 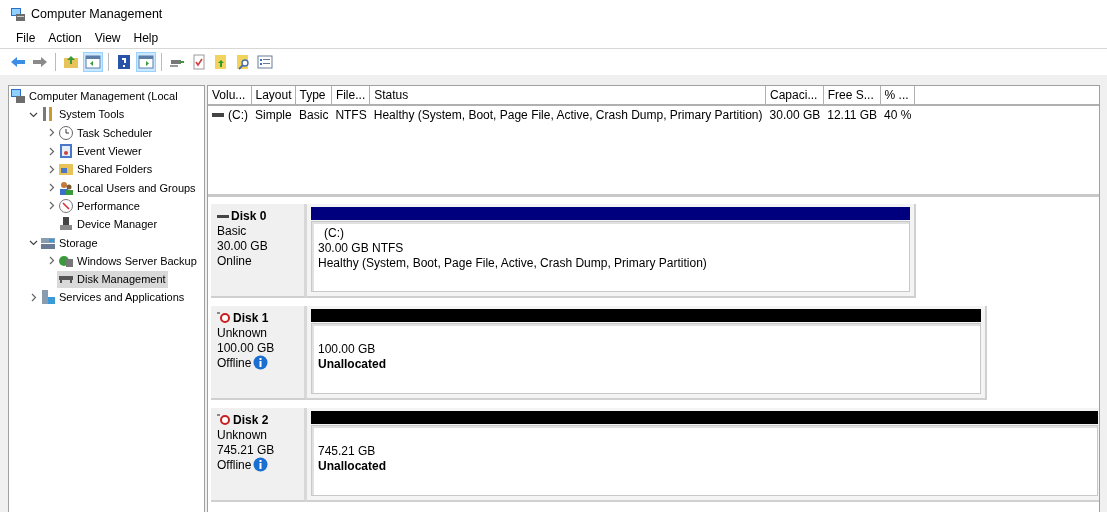 I want to click on tree-item: Disk Management, so click(x=112, y=279).